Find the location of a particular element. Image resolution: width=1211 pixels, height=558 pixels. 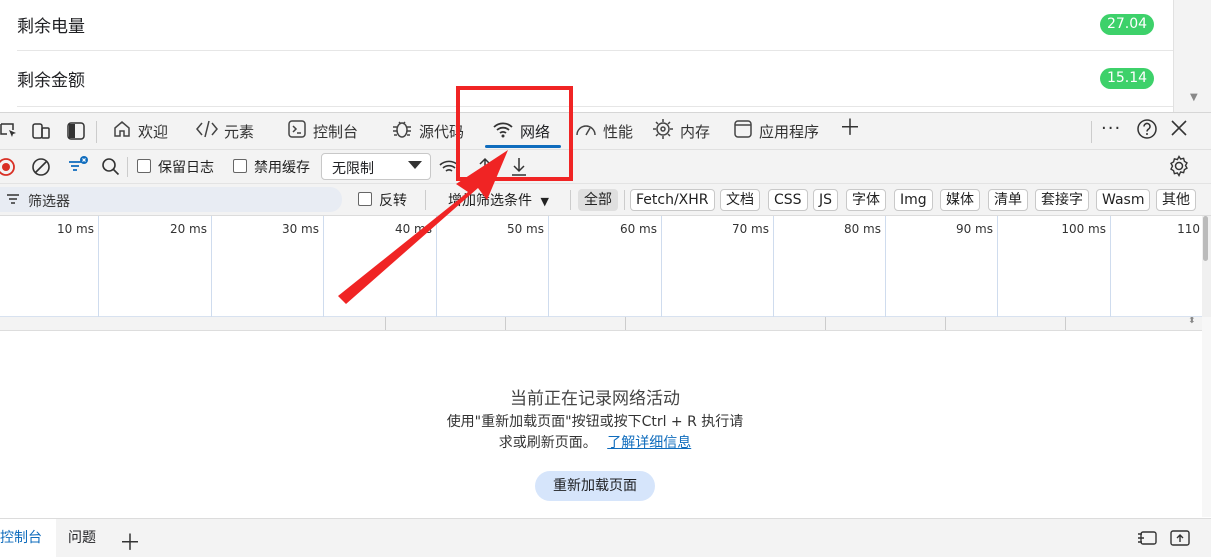

annotation-arrow is located at coordinates (423, 227).